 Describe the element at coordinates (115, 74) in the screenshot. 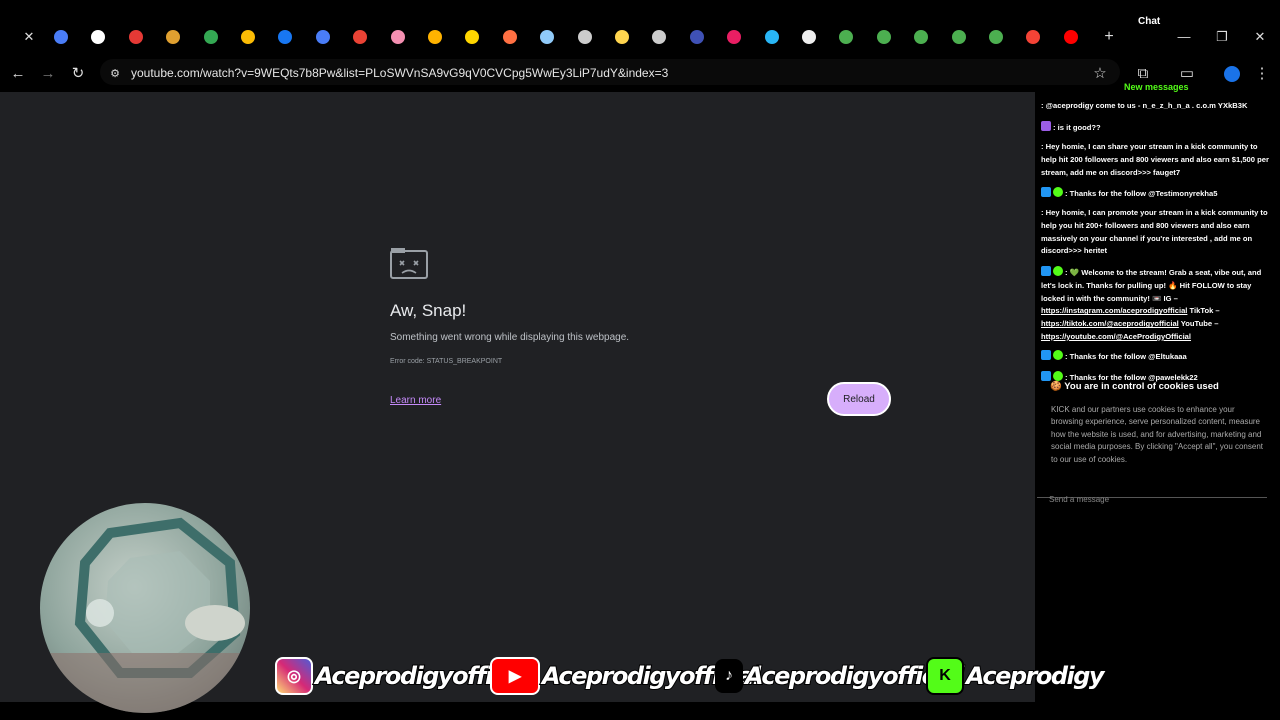

I see `site-info-icon: ⚙` at that location.